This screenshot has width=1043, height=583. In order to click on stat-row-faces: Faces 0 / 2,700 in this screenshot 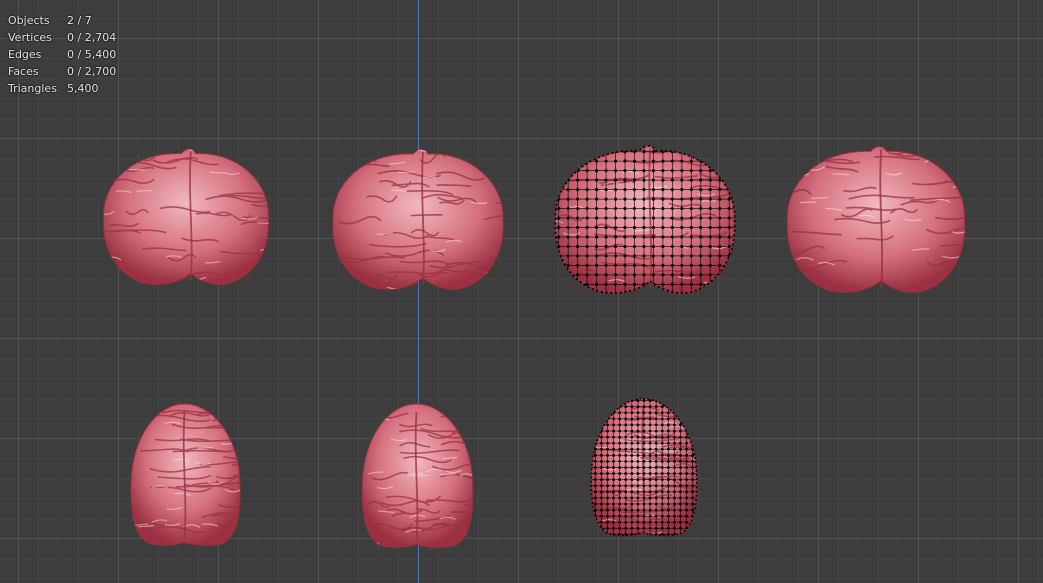, I will do `click(62, 71)`.